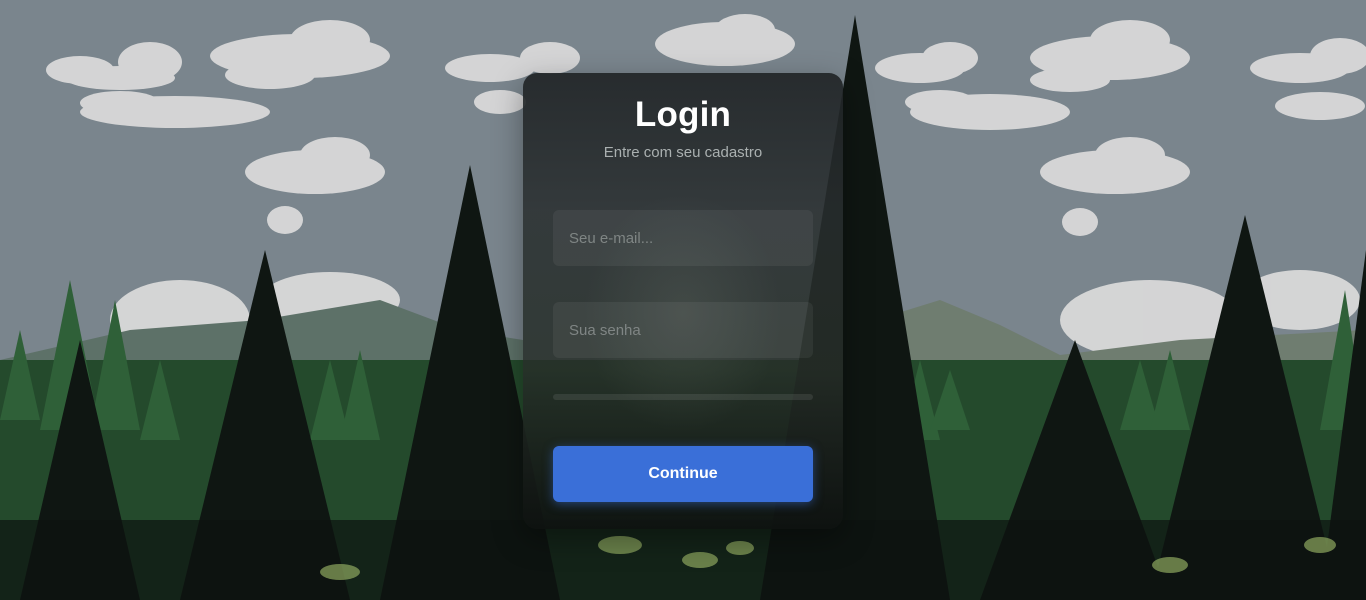 This screenshot has height=600, width=1366. What do you see at coordinates (683, 152) in the screenshot?
I see `login-subtitle: Entre com seu cadastro` at bounding box center [683, 152].